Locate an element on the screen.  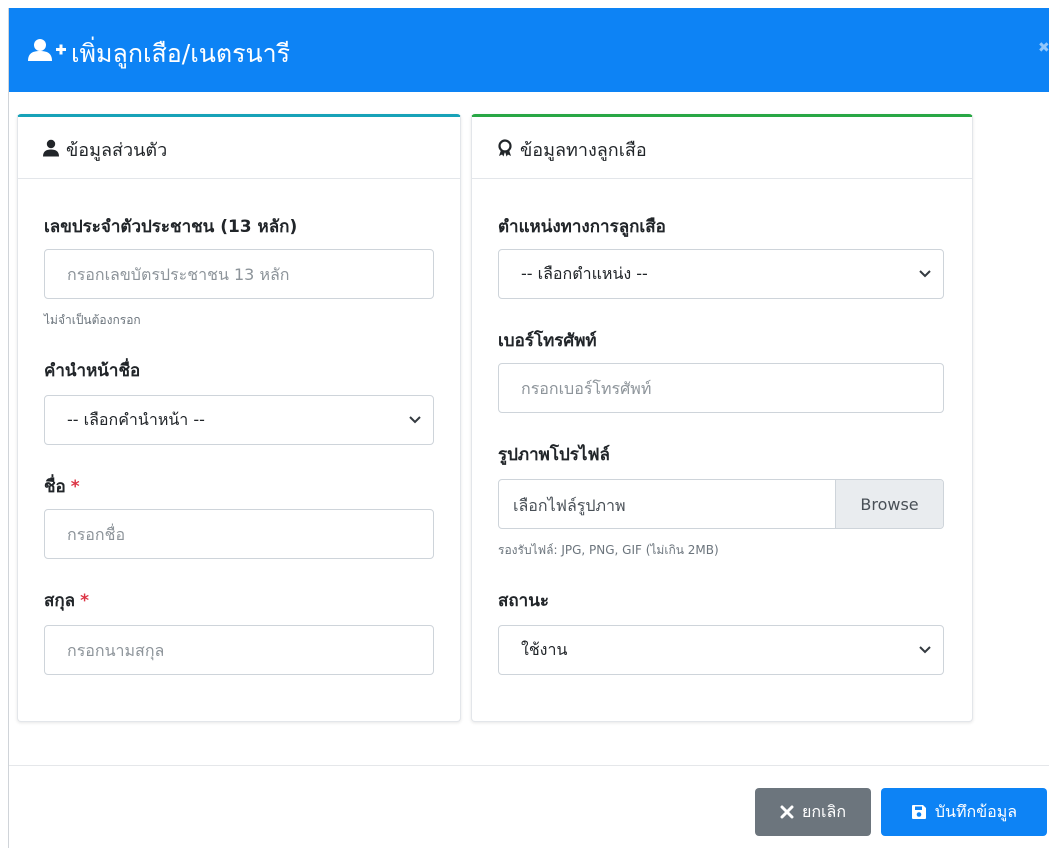
photo-label: รูปภาพโปรไฟล์ is located at coordinates (554, 455).